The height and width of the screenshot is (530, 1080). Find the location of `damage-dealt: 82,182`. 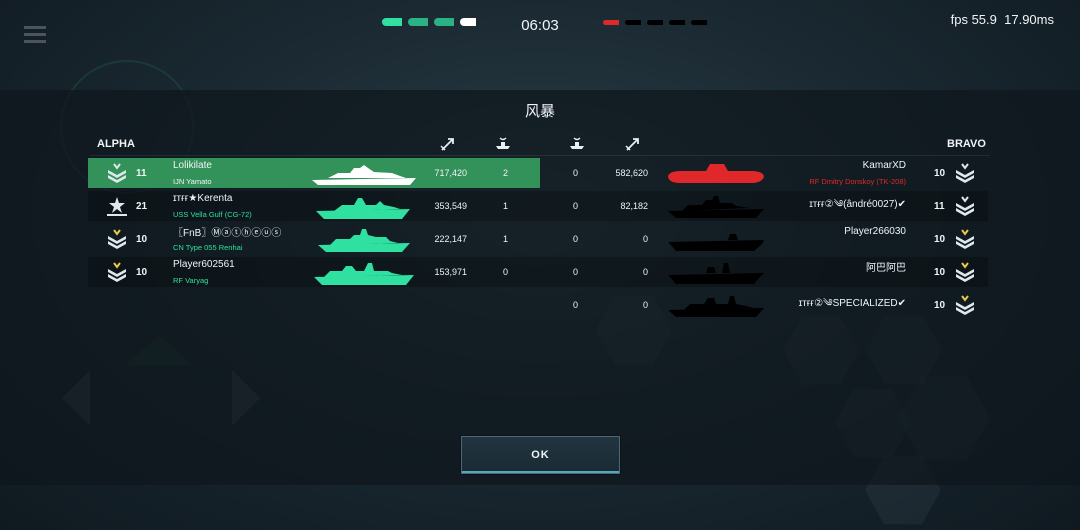

damage-dealt: 82,182 is located at coordinates (634, 206).